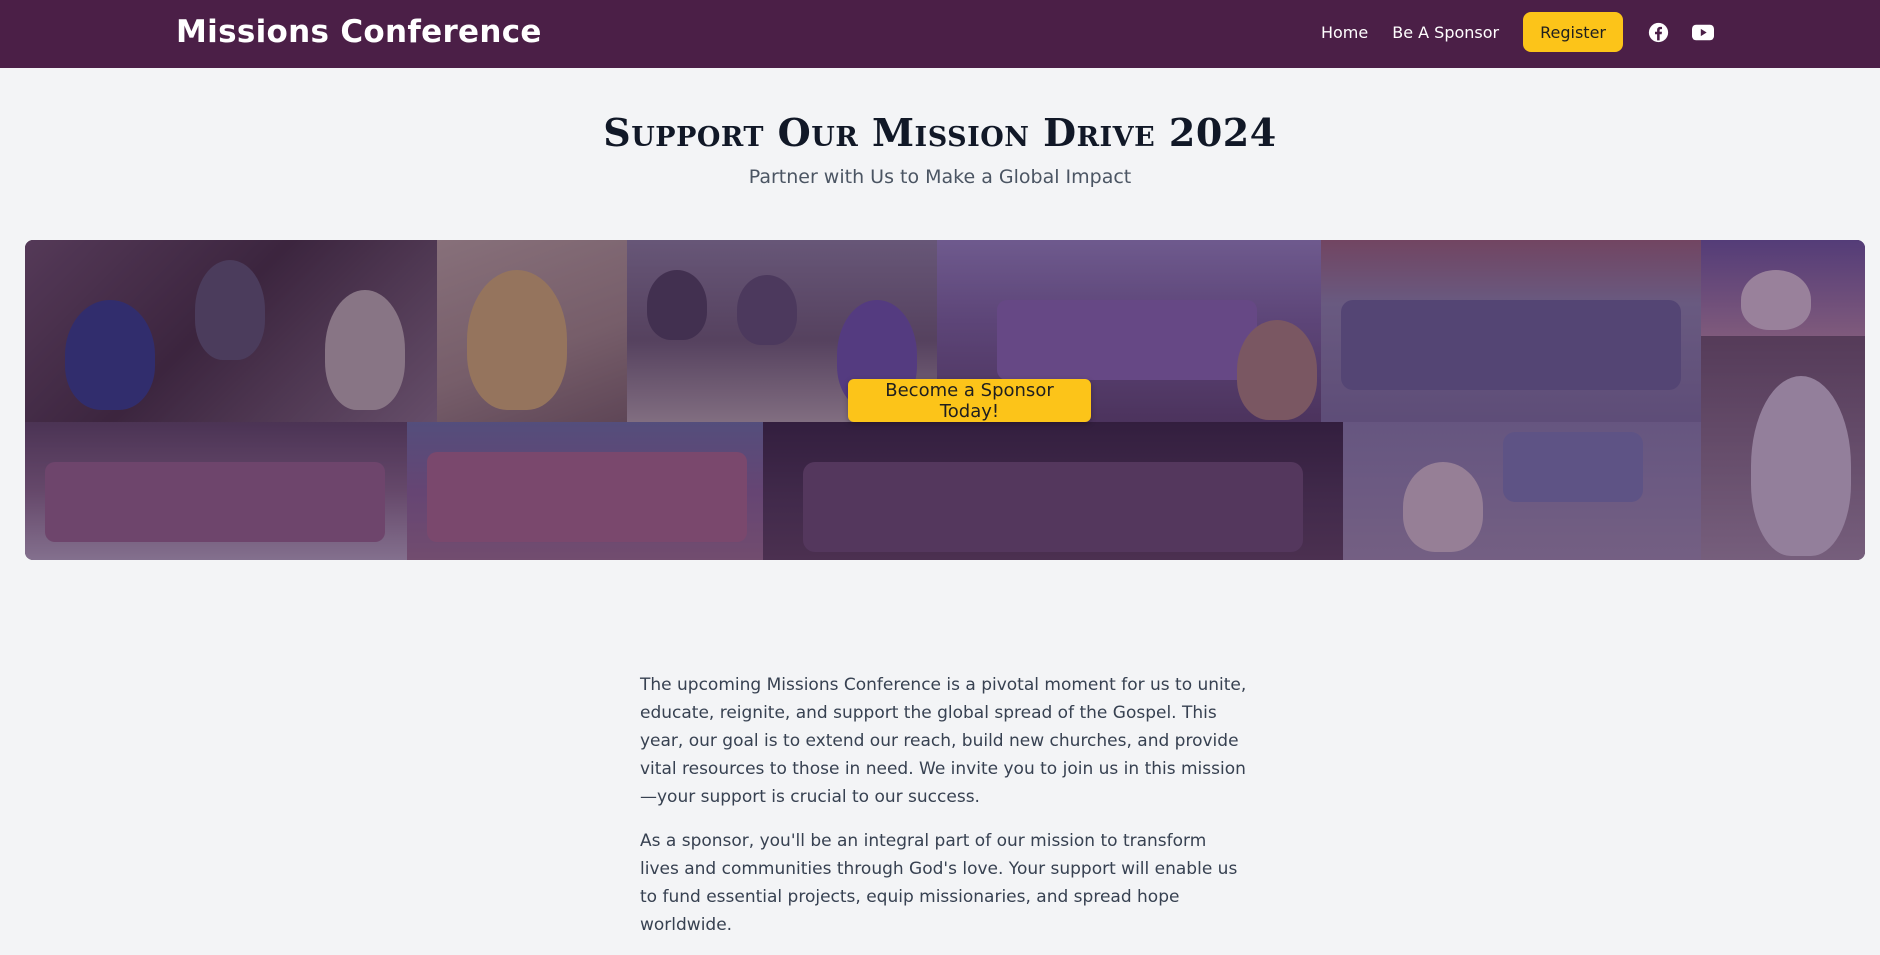 The height and width of the screenshot is (955, 1880). I want to click on become-sponsor-button: Become a Sponsor Today!, so click(969, 400).